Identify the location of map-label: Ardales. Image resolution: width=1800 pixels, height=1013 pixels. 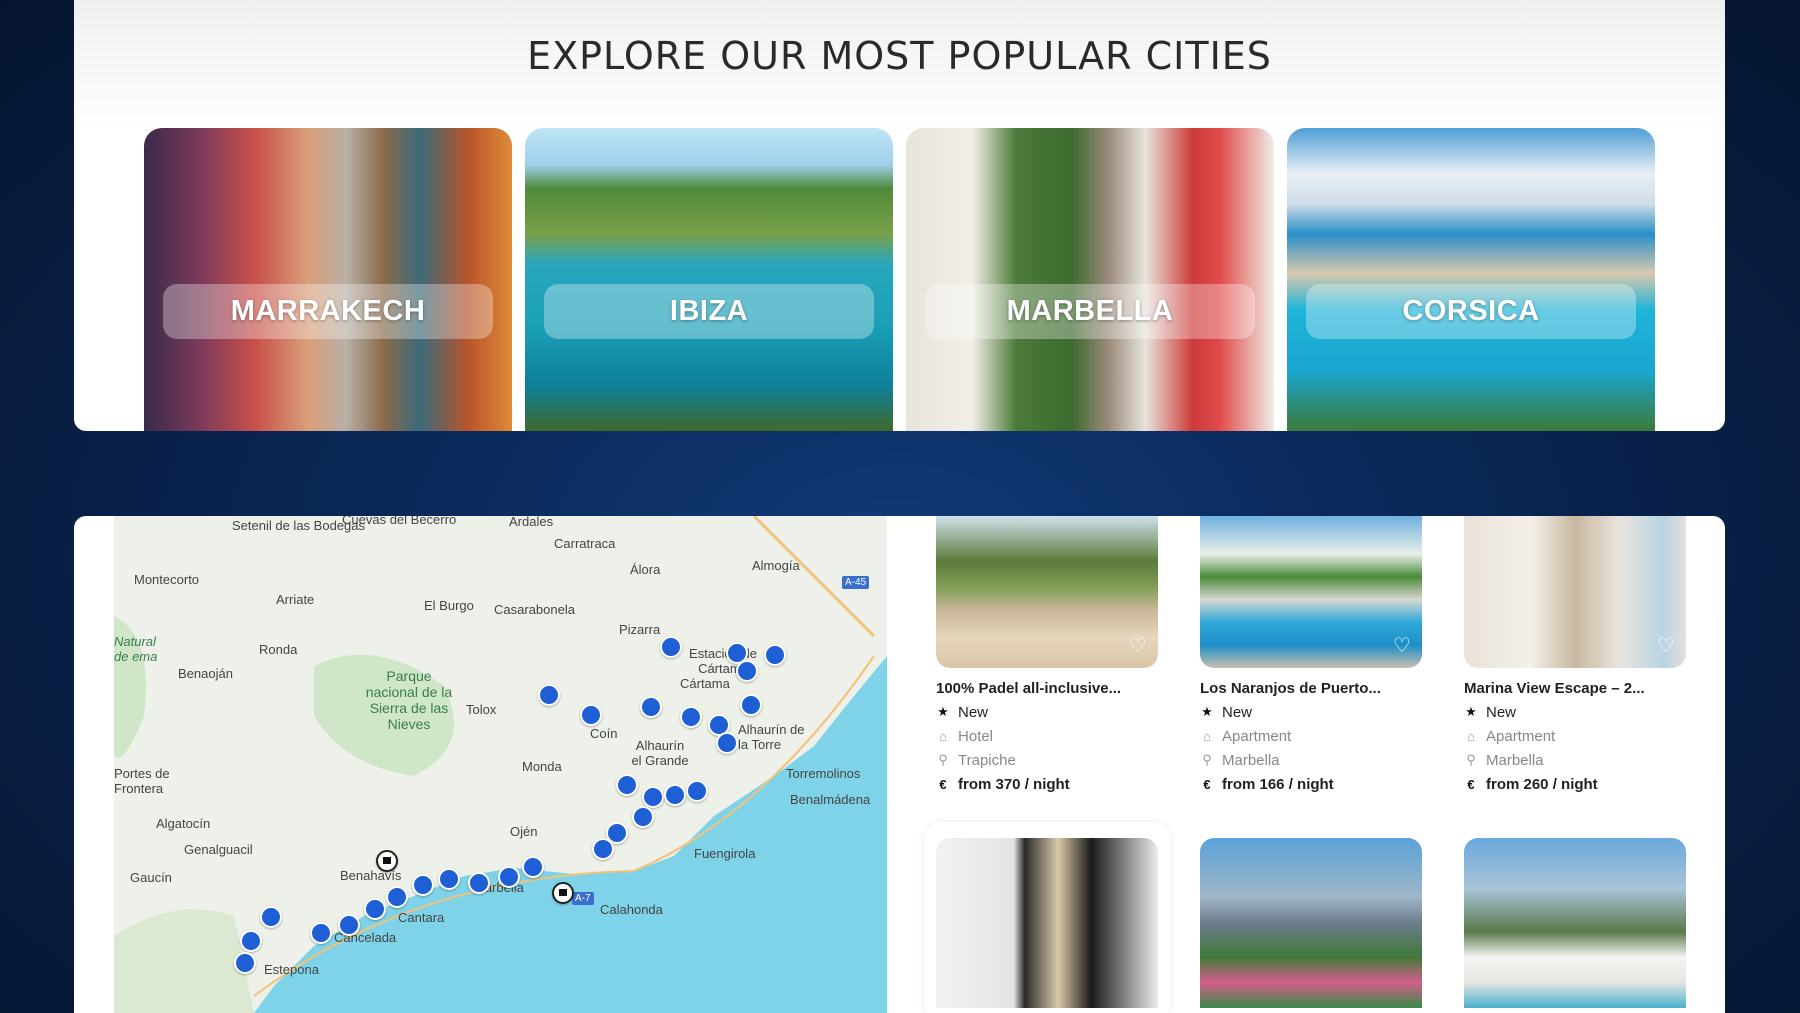
(531, 522).